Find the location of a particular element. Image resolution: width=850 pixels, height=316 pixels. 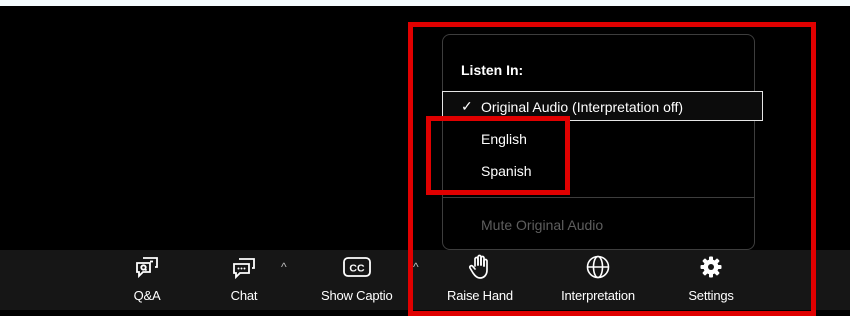

show-captions-label: Show Captions is located at coordinates (357, 295).